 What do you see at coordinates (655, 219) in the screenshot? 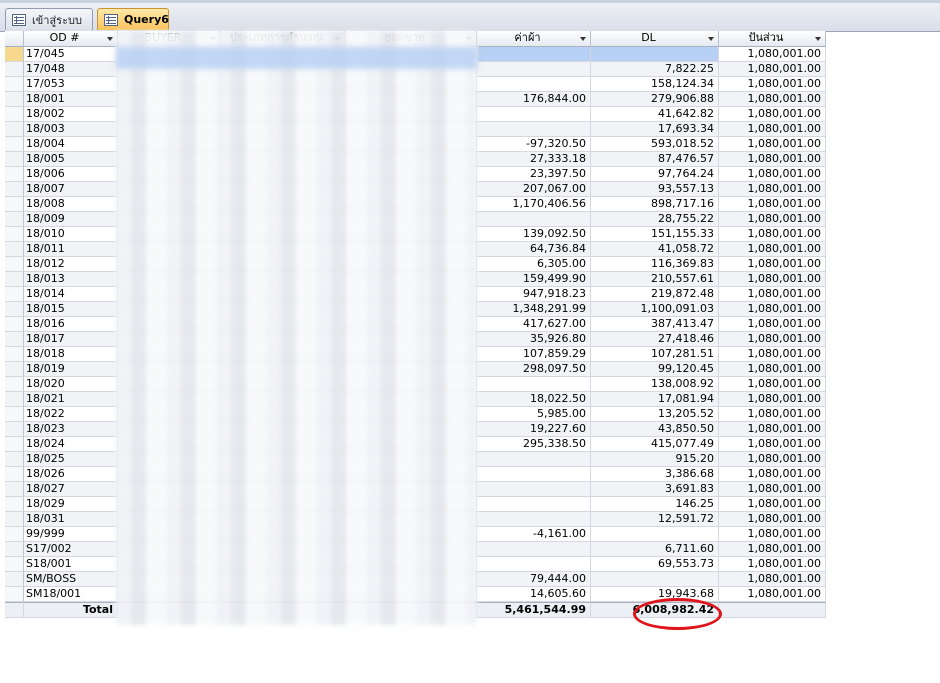
I see `cell-dl: 28,755.22` at bounding box center [655, 219].